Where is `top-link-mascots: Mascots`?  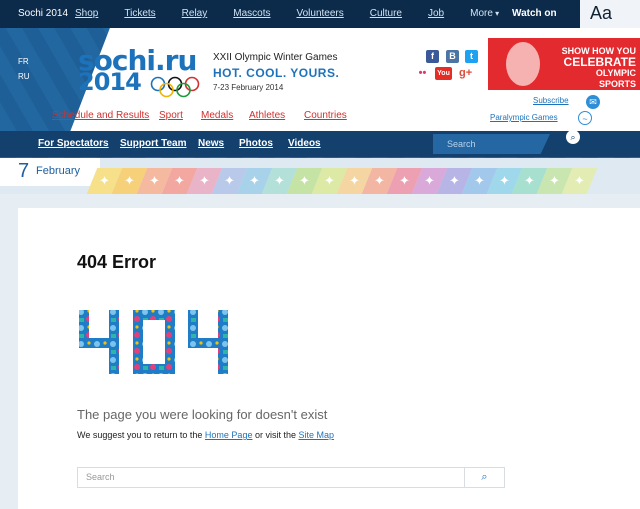
top-link-mascots: Mascots is located at coordinates (251, 13).